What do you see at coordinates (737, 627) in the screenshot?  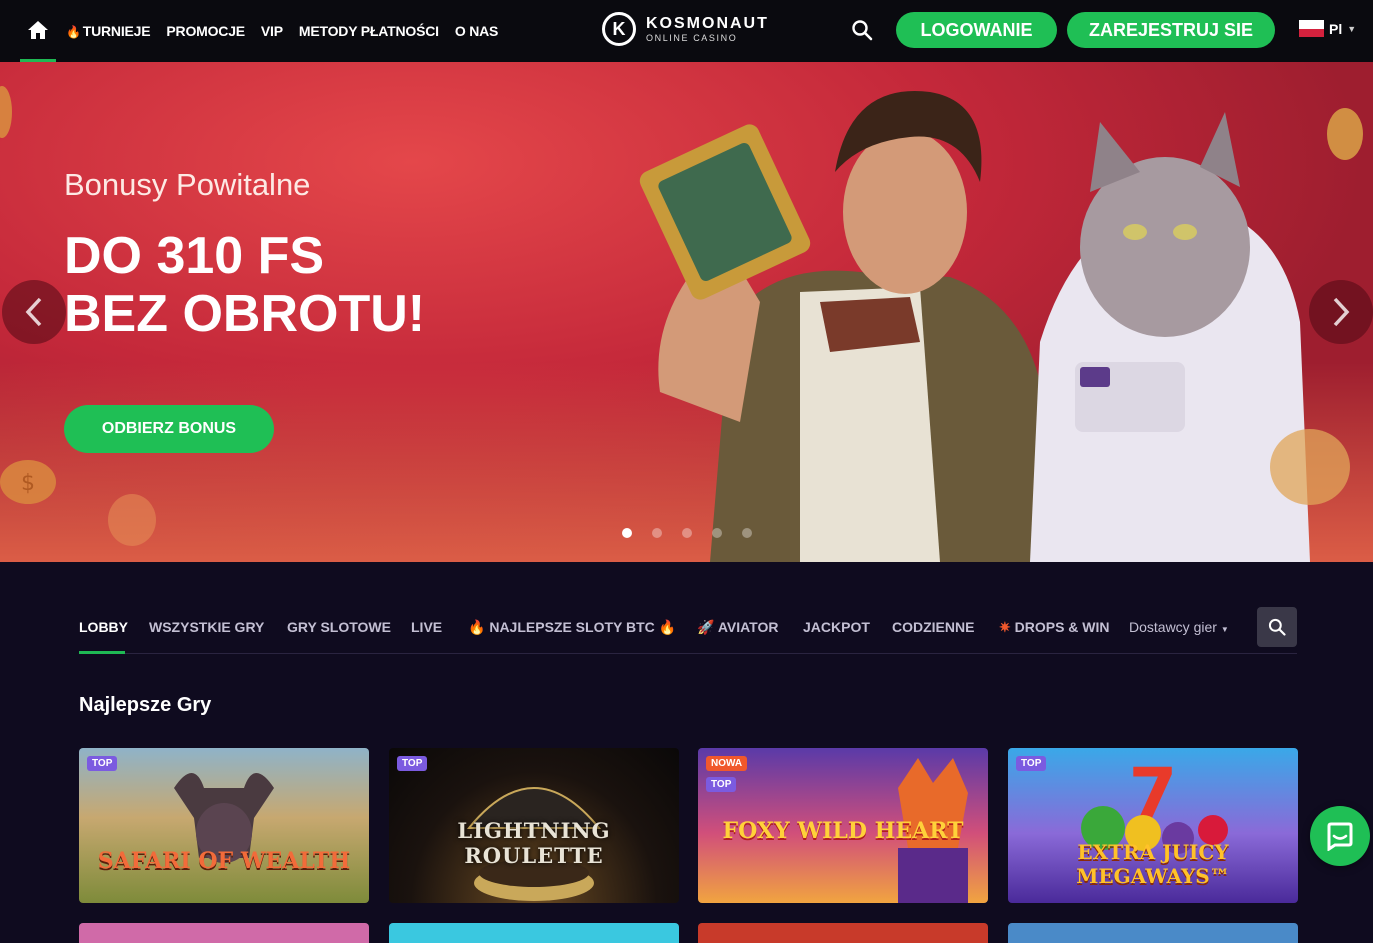 I see `tab-aviator: 🚀 AVIATOR` at bounding box center [737, 627].